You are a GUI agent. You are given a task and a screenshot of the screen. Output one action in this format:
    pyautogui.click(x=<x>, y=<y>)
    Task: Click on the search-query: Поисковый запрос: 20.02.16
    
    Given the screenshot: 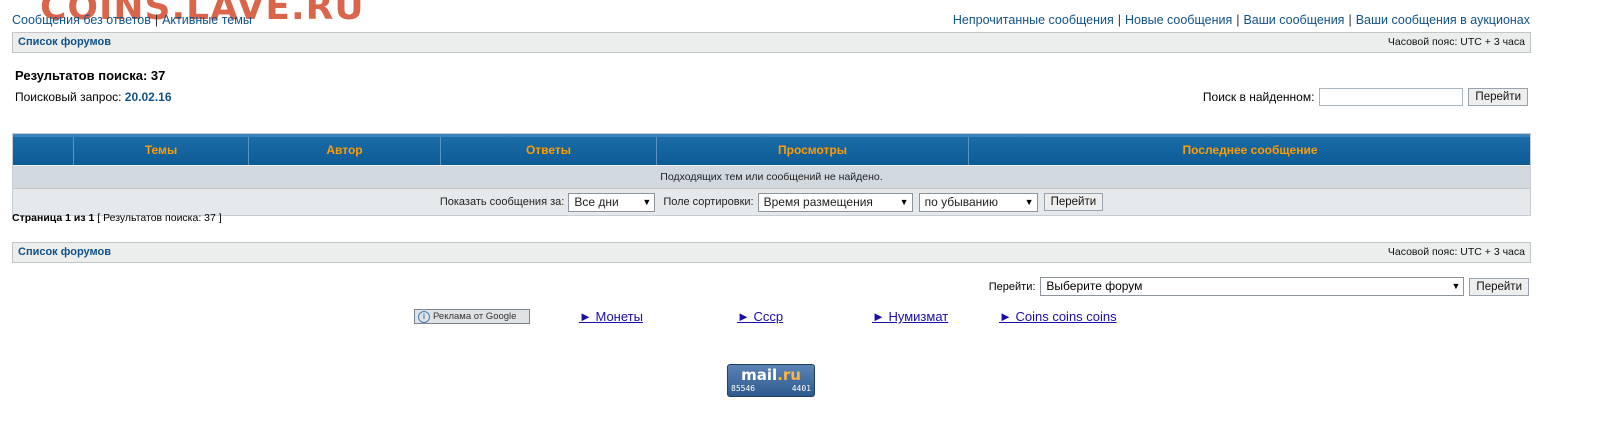 What is the action you would take?
    pyautogui.click(x=93, y=97)
    